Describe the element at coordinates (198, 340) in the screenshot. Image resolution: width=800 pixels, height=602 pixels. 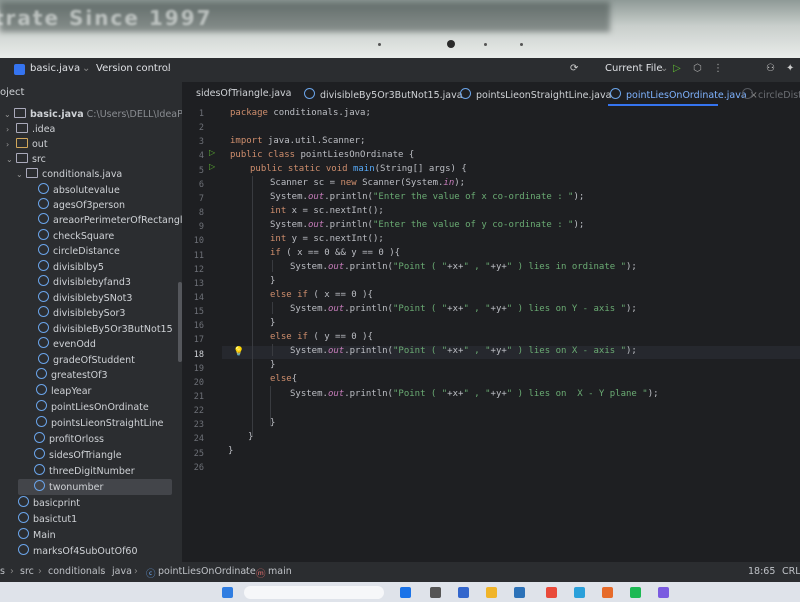
I see `line-number: 17` at that location.